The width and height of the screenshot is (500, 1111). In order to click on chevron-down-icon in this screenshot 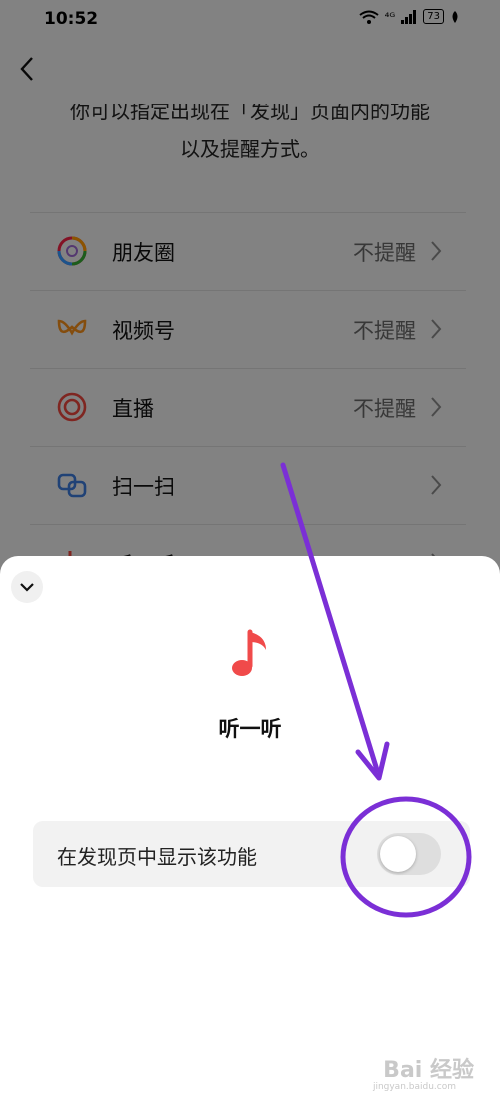, I will do `click(27, 587)`.